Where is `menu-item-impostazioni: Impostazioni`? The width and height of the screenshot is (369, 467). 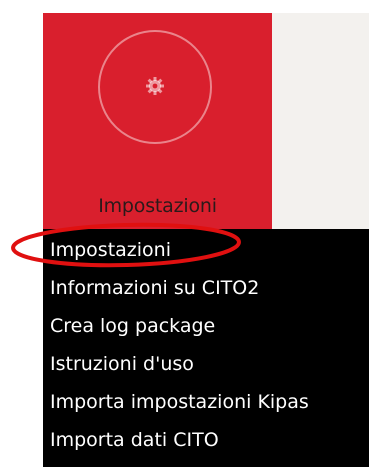
menu-item-impostazioni: Impostazioni is located at coordinates (110, 250).